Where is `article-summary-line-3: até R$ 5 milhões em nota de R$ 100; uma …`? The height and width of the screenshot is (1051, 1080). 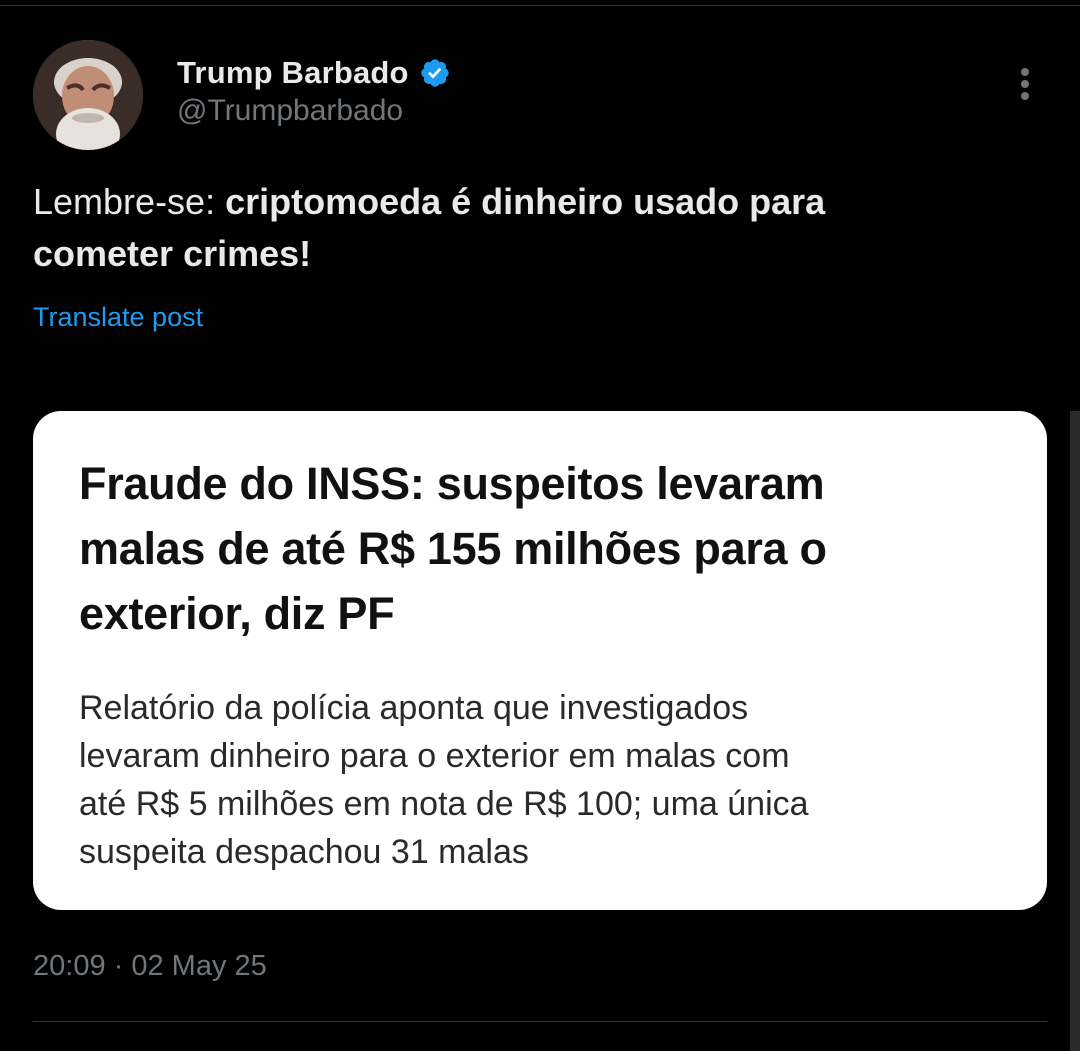 article-summary-line-3: até R$ 5 milhões em nota de R$ 100; uma … is located at coordinates (444, 804).